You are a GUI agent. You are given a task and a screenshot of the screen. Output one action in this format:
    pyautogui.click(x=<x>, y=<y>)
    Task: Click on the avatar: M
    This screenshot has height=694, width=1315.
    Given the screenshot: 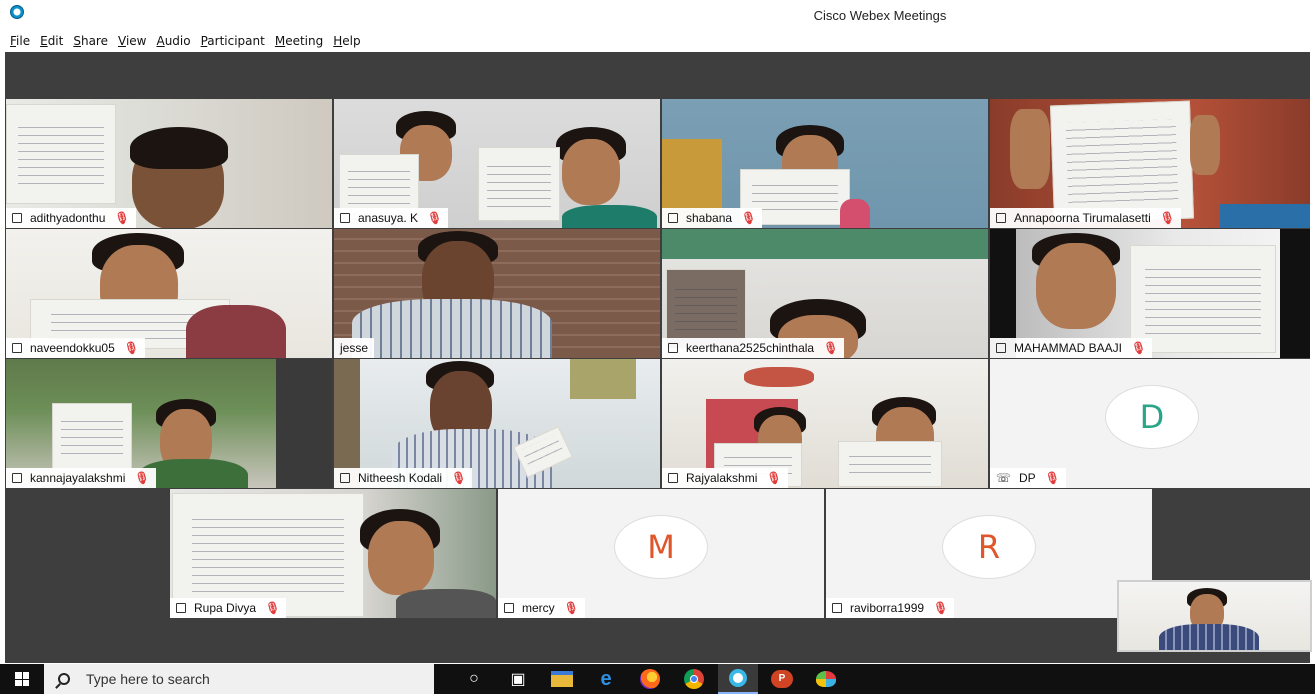 What is the action you would take?
    pyautogui.click(x=661, y=547)
    